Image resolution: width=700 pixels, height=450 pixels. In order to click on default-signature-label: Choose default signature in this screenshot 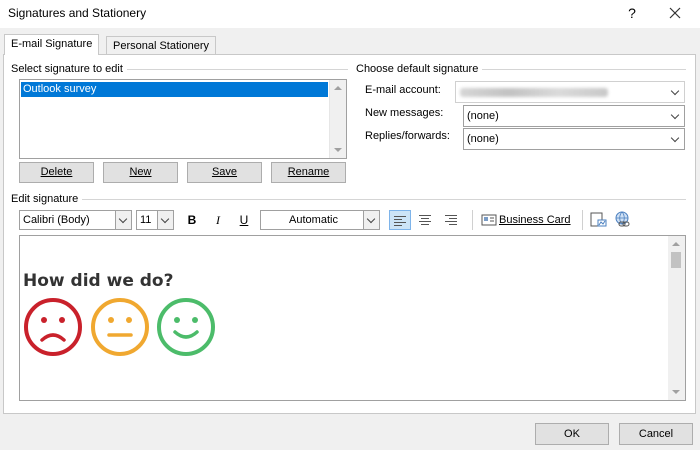, I will do `click(419, 69)`.